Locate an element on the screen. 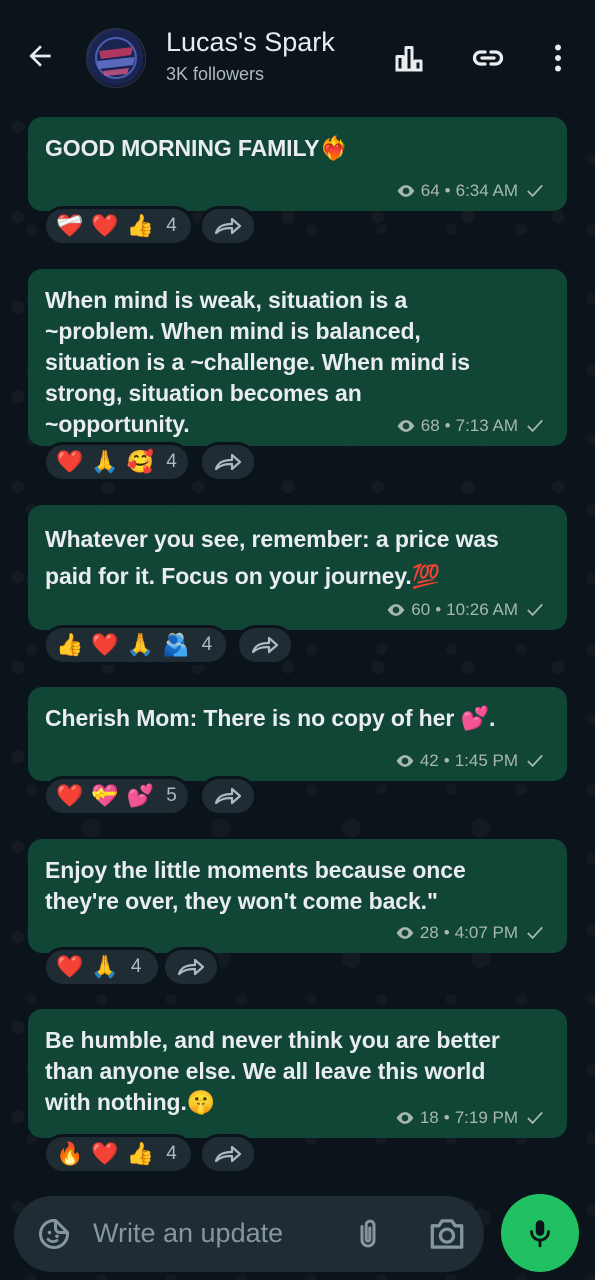 The width and height of the screenshot is (595, 1280). reaction-emoji: ❤️‍🩹 is located at coordinates (70, 225).